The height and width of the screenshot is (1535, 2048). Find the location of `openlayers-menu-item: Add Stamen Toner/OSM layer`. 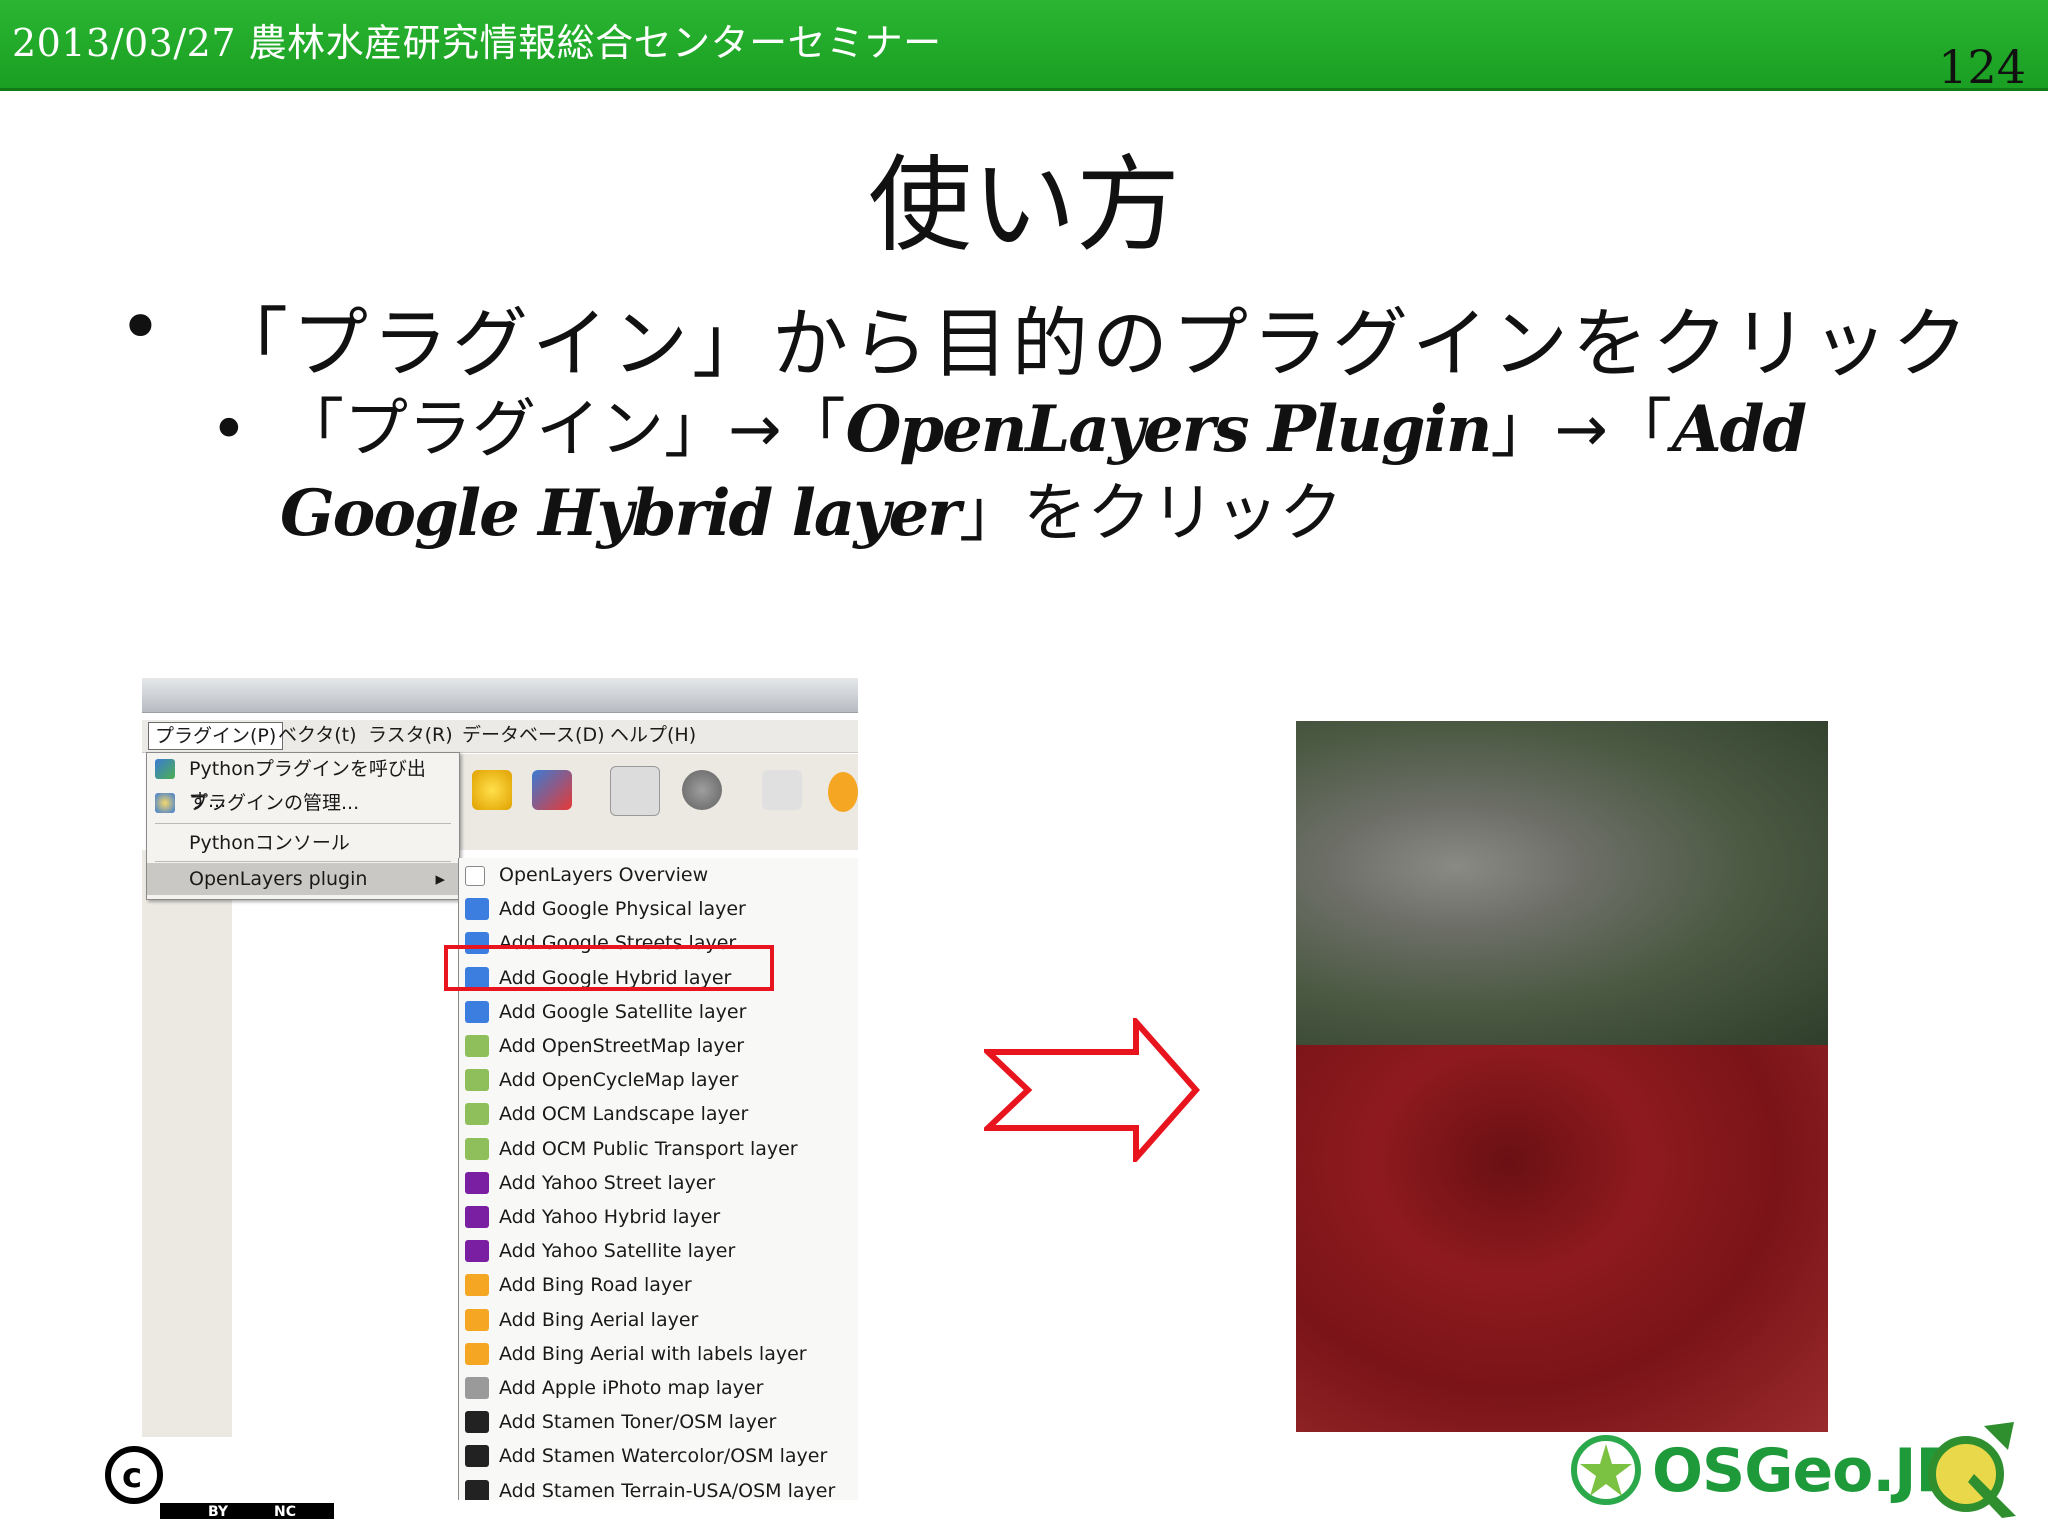

openlayers-menu-item: Add Stamen Toner/OSM layer is located at coordinates (658, 1422).